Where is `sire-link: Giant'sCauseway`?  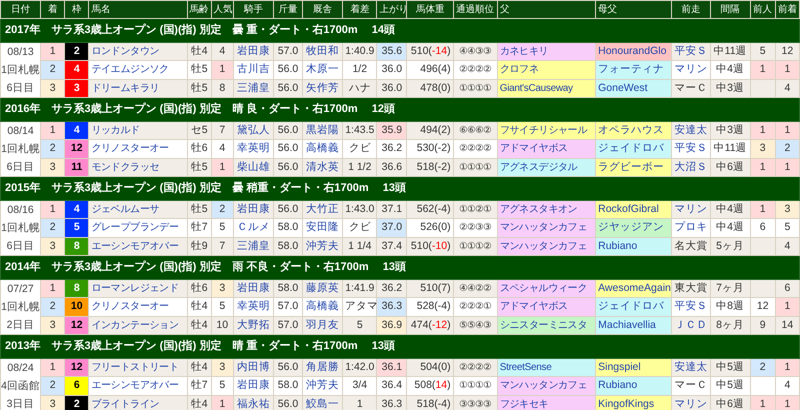 sire-link: Giant'sCauseway is located at coordinates (546, 88).